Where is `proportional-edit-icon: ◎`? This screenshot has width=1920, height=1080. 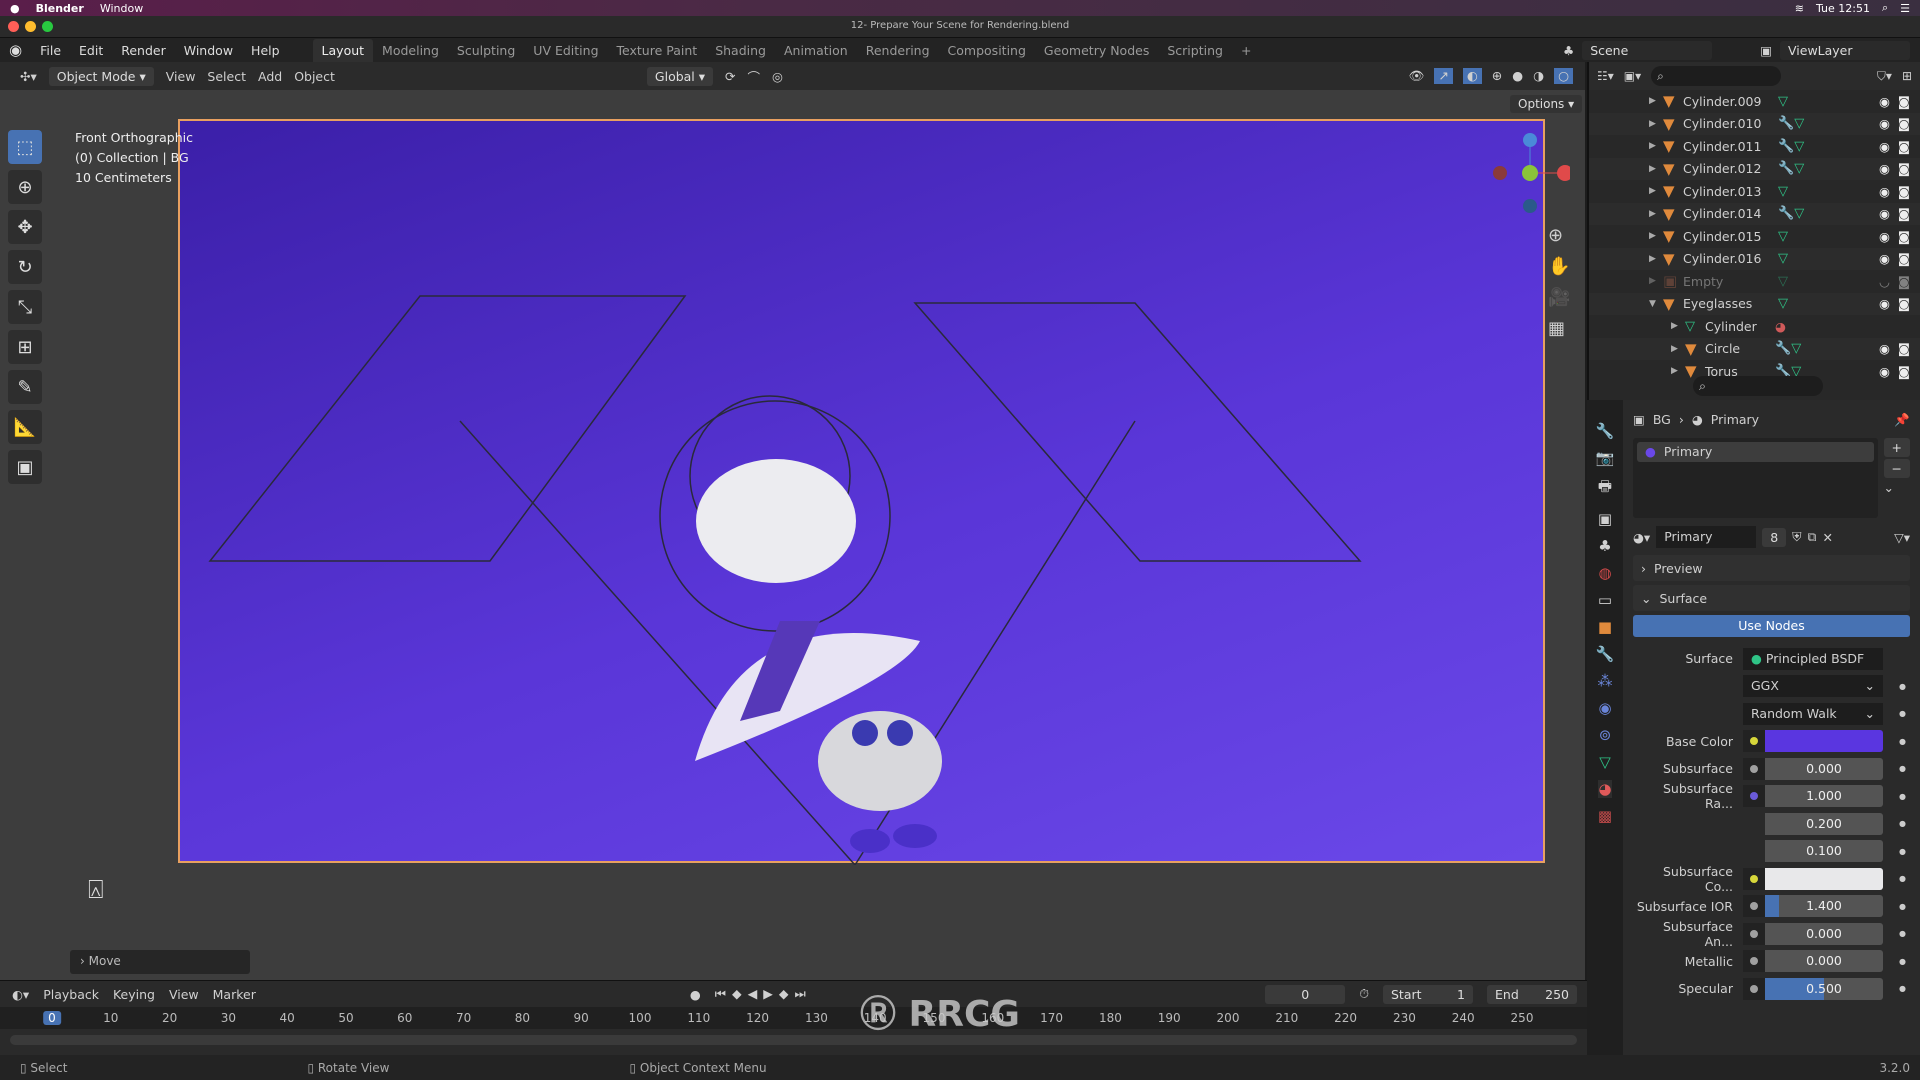 proportional-edit-icon: ◎ is located at coordinates (777, 76).